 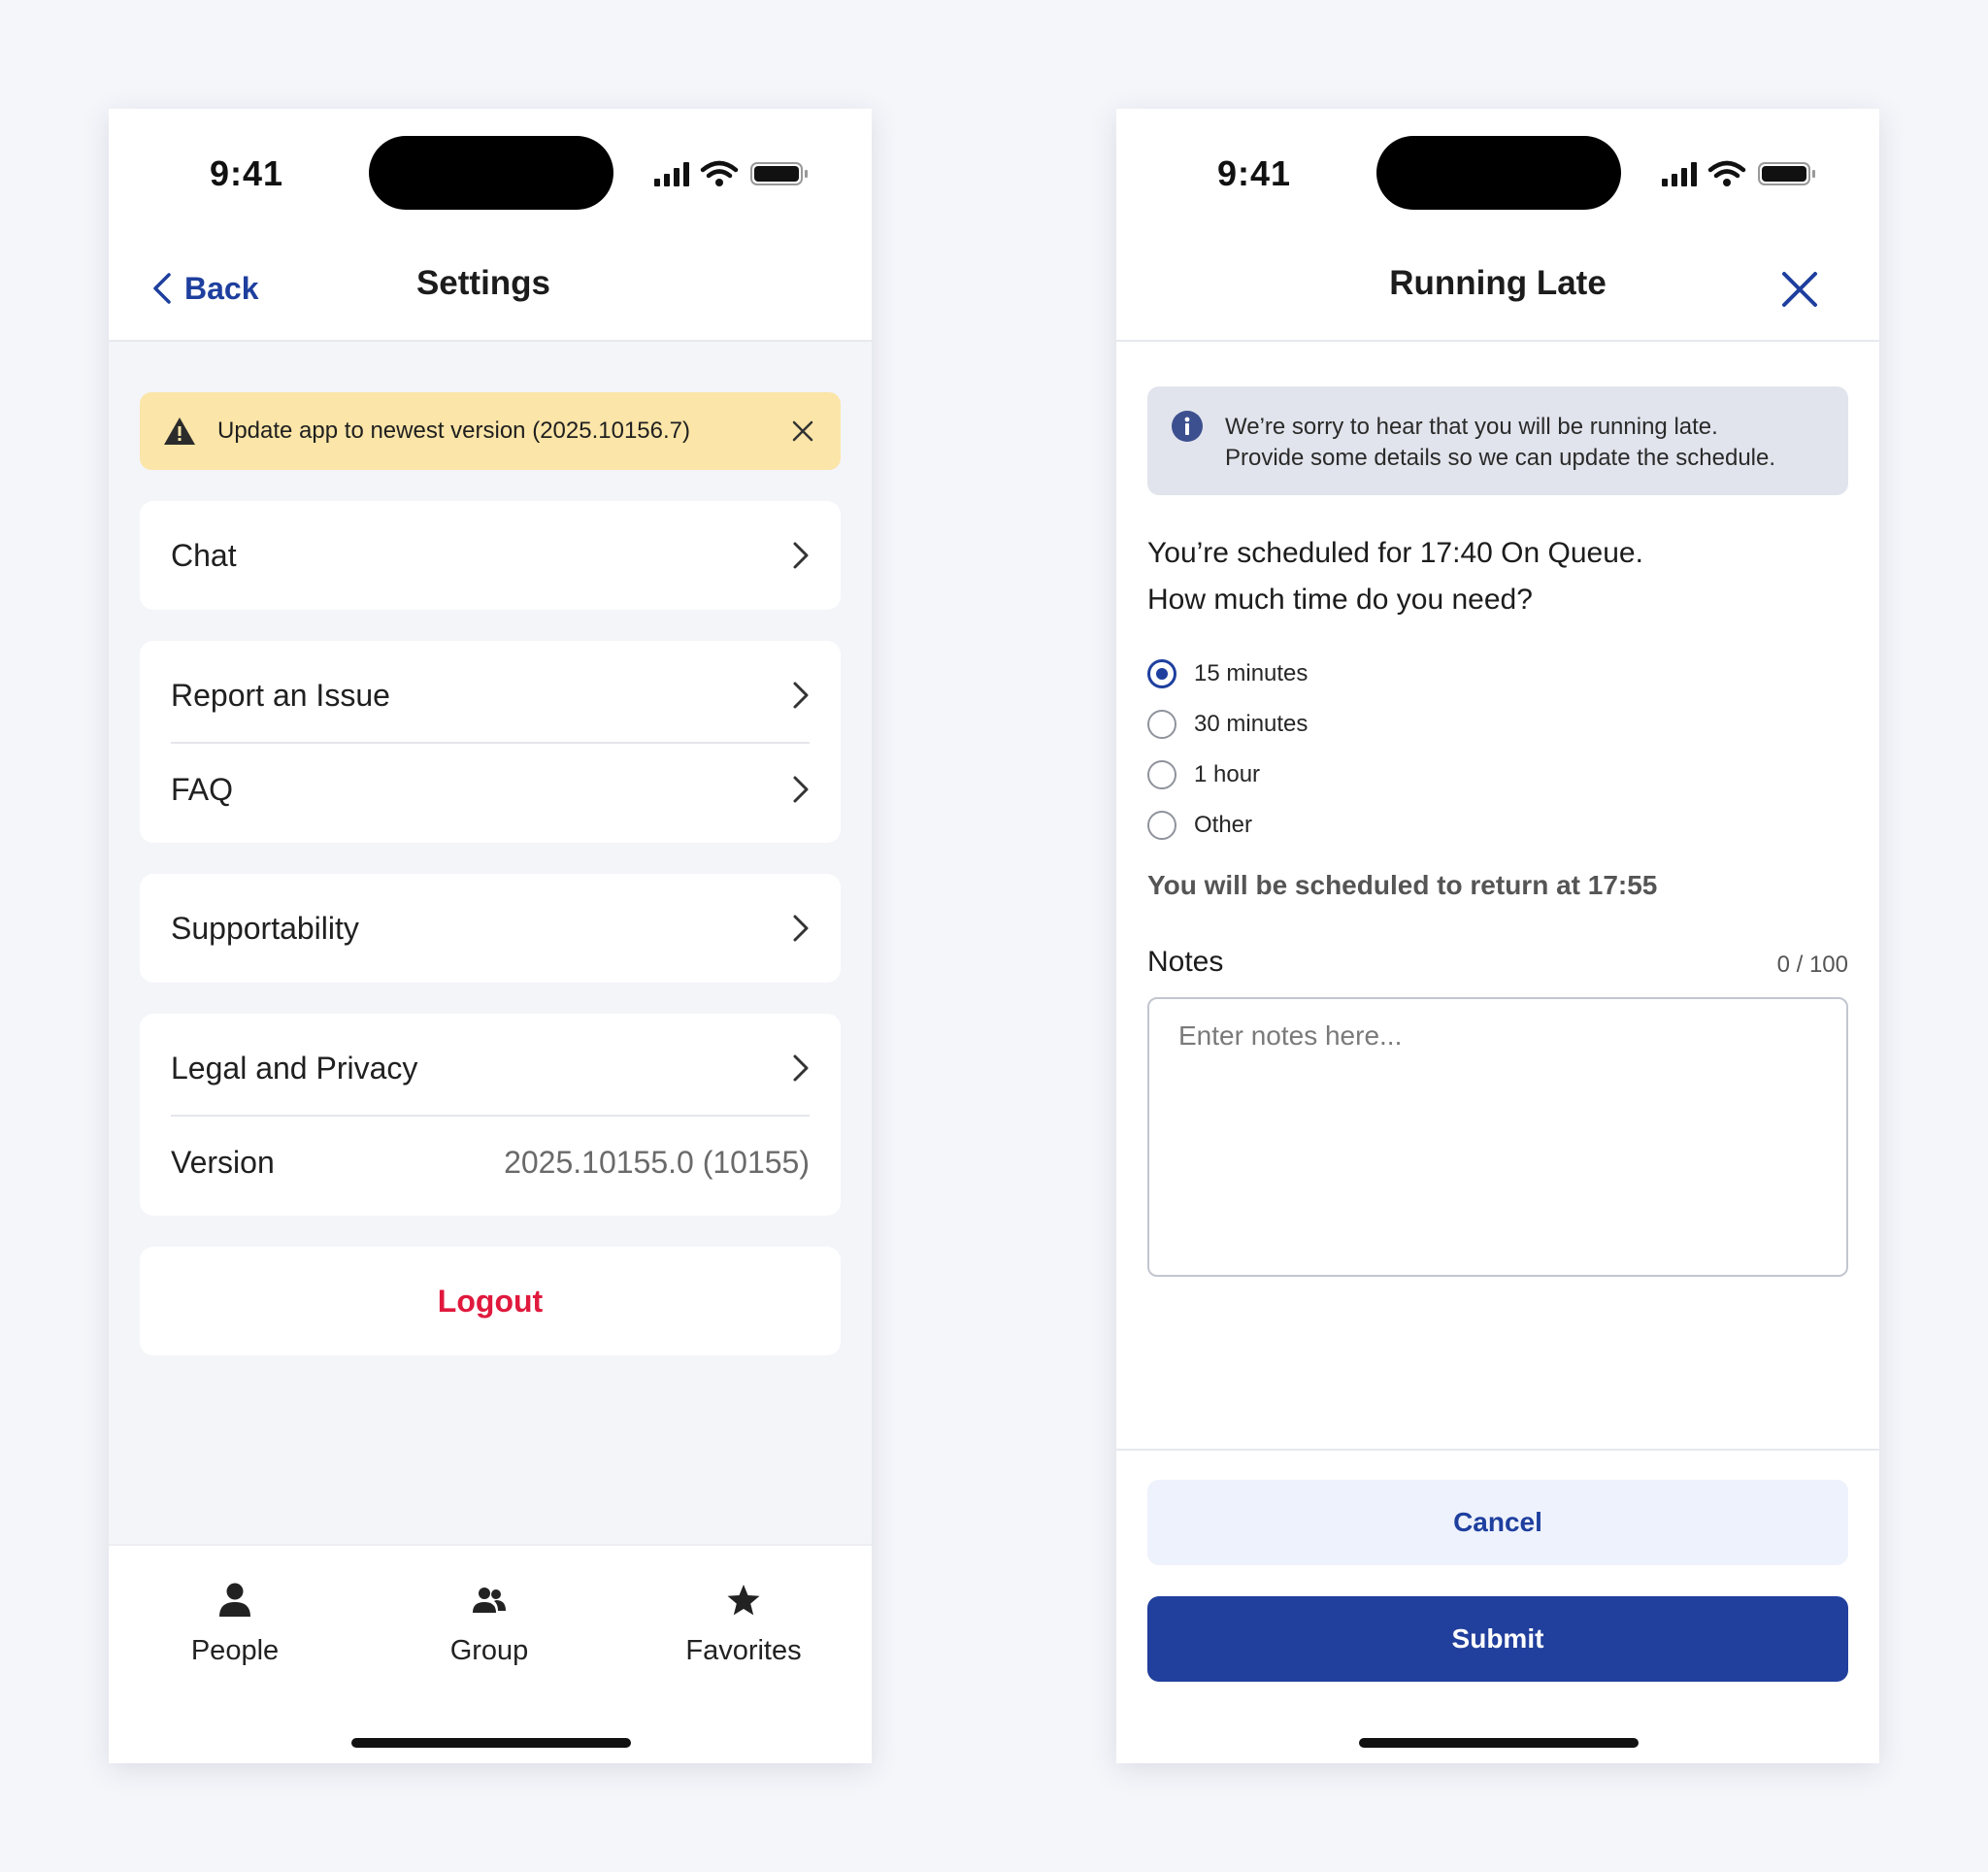 What do you see at coordinates (491, 788) in the screenshot?
I see `menu-item-faq: FAQ` at bounding box center [491, 788].